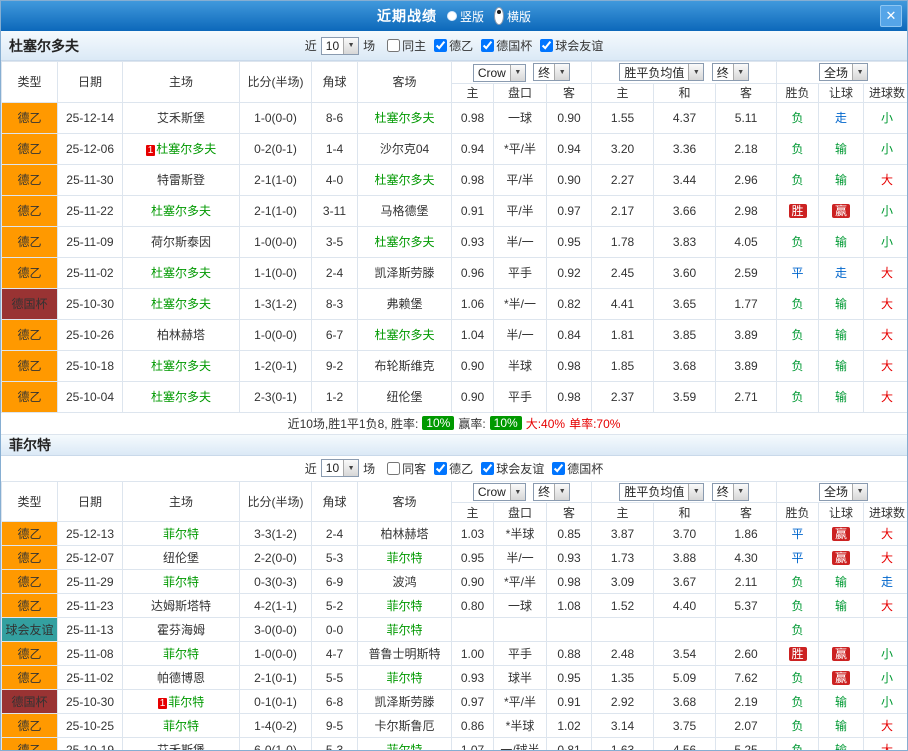  I want to click on asia-odds-group: Crow ▼ 终 ▼, so click(521, 72).